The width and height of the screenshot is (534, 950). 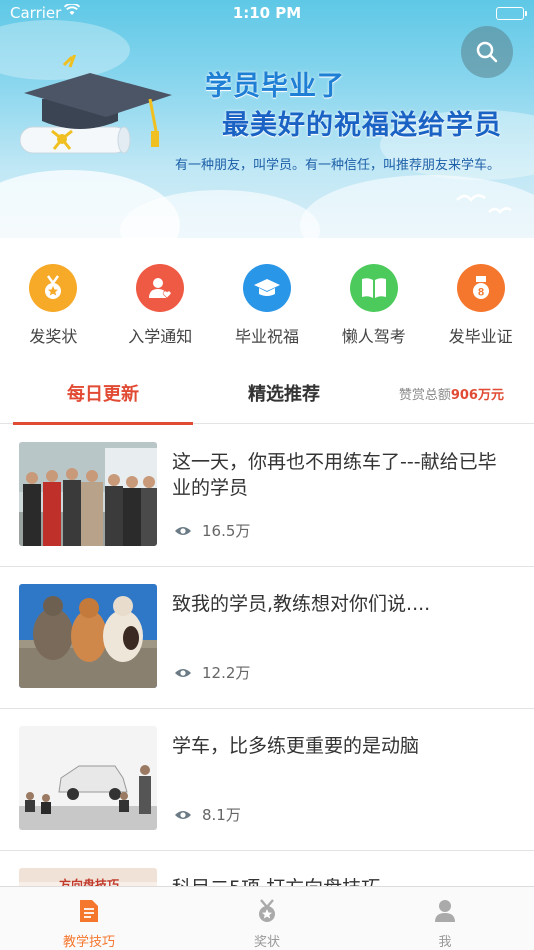 I want to click on medal-icon, so click(x=267, y=910).